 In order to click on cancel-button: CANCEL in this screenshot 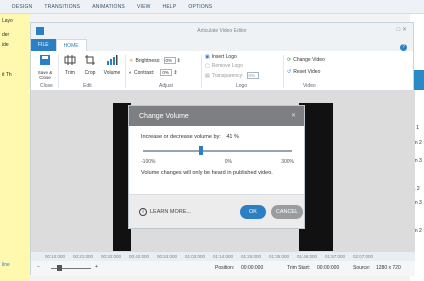, I will do `click(287, 212)`.